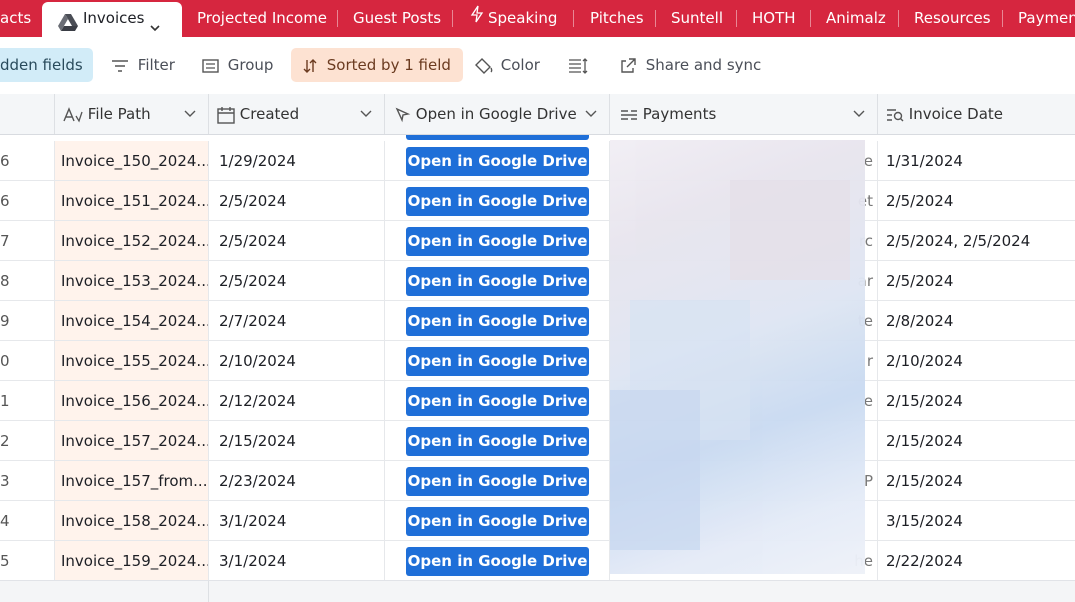 This screenshot has width=1075, height=602. I want to click on column-label: Open in Google Drive, so click(496, 114).